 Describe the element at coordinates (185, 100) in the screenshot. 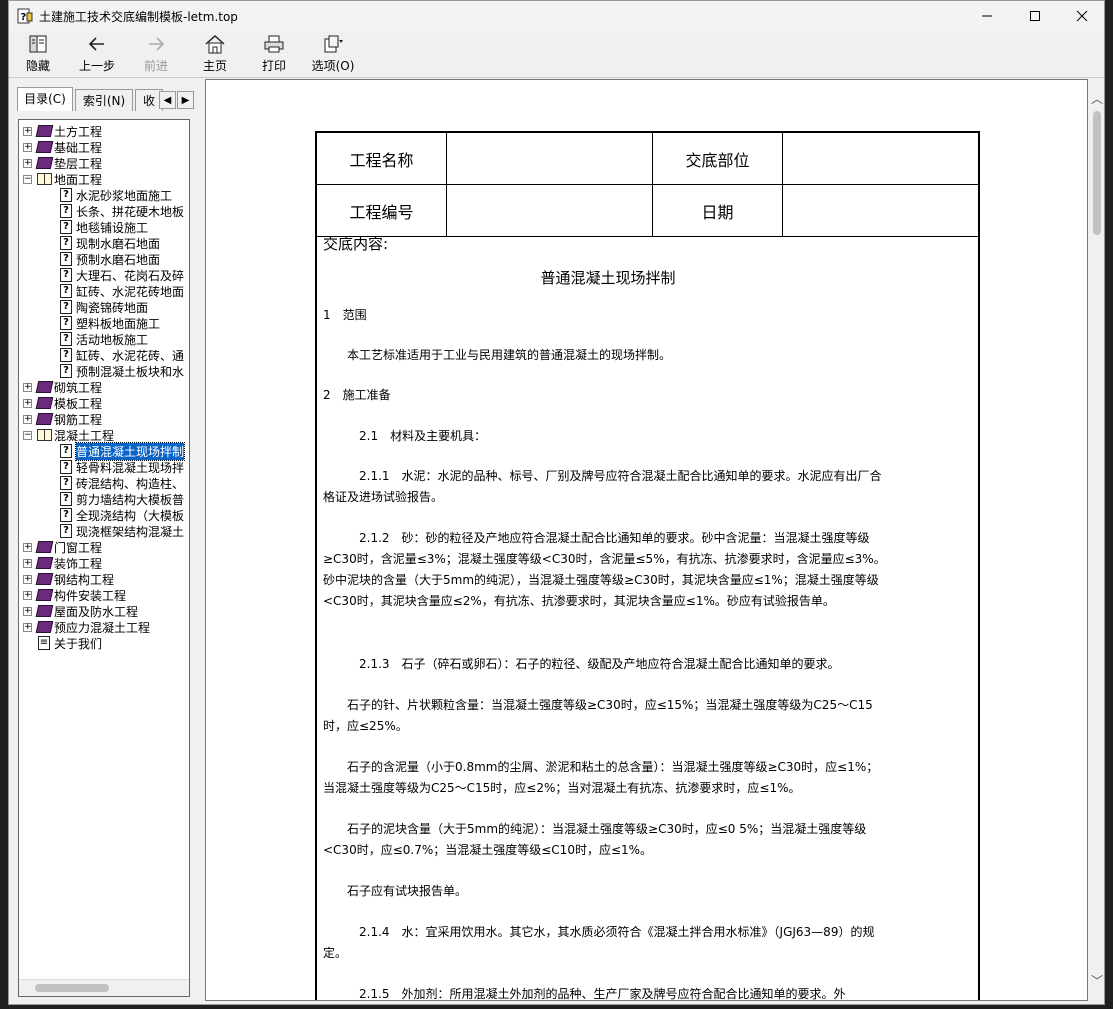

I see `tab-scroll-right-button: ▶` at that location.